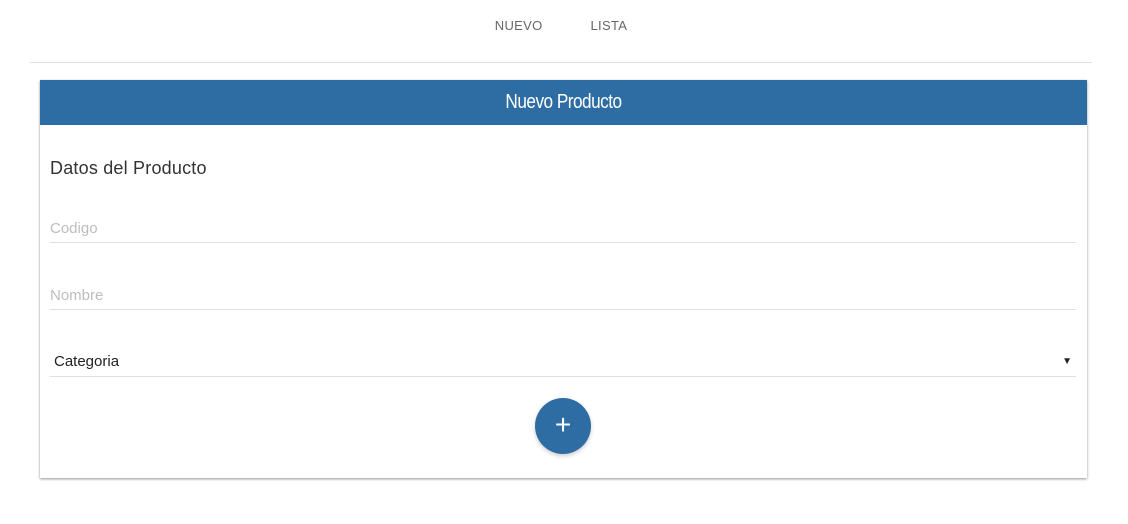 Image resolution: width=1128 pixels, height=524 pixels. What do you see at coordinates (128, 168) in the screenshot?
I see `section-title: Datos del Producto` at bounding box center [128, 168].